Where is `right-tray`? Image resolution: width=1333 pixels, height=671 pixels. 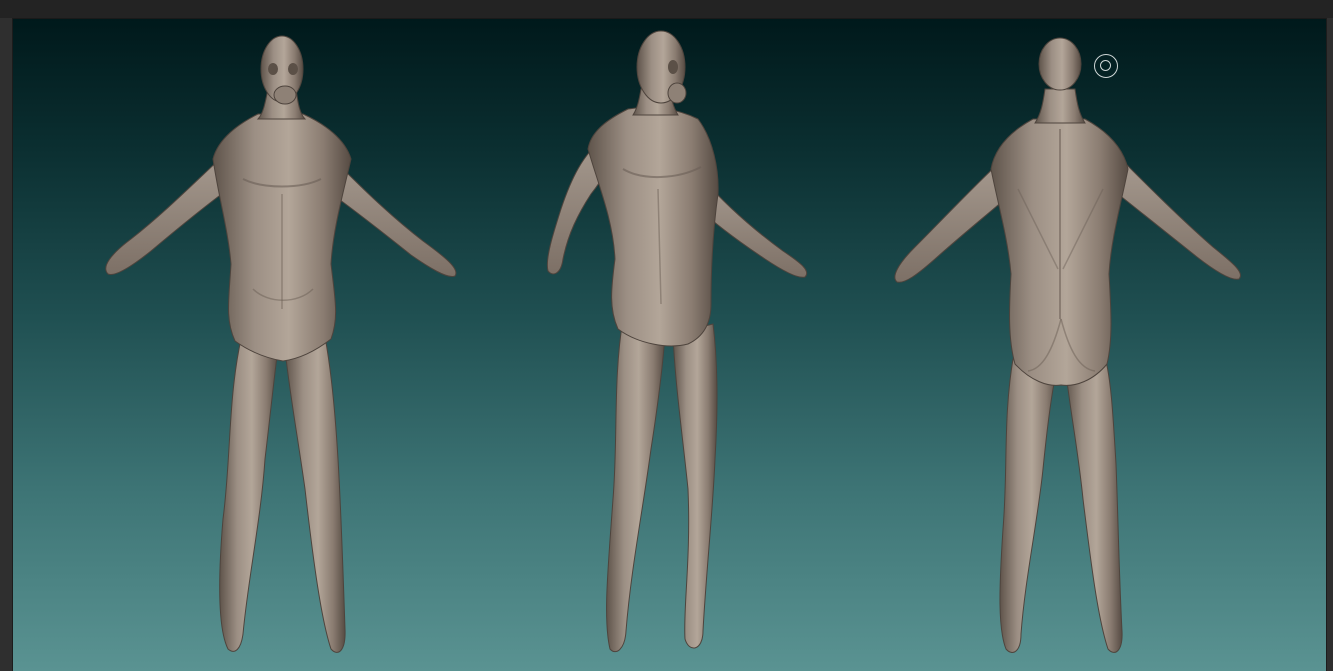
right-tray is located at coordinates (1329, 344).